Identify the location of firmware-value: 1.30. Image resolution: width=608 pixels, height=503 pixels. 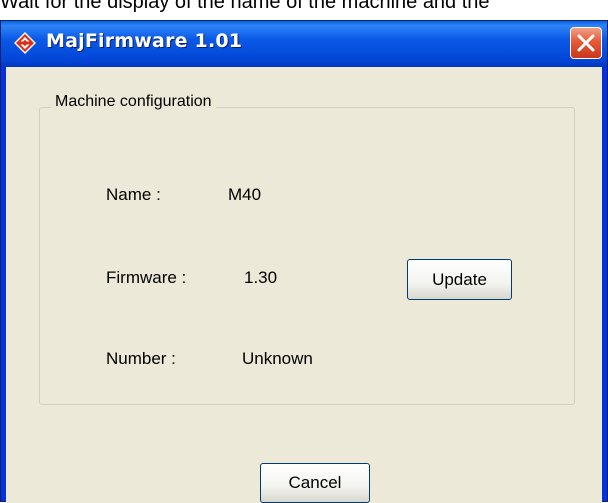
(261, 277).